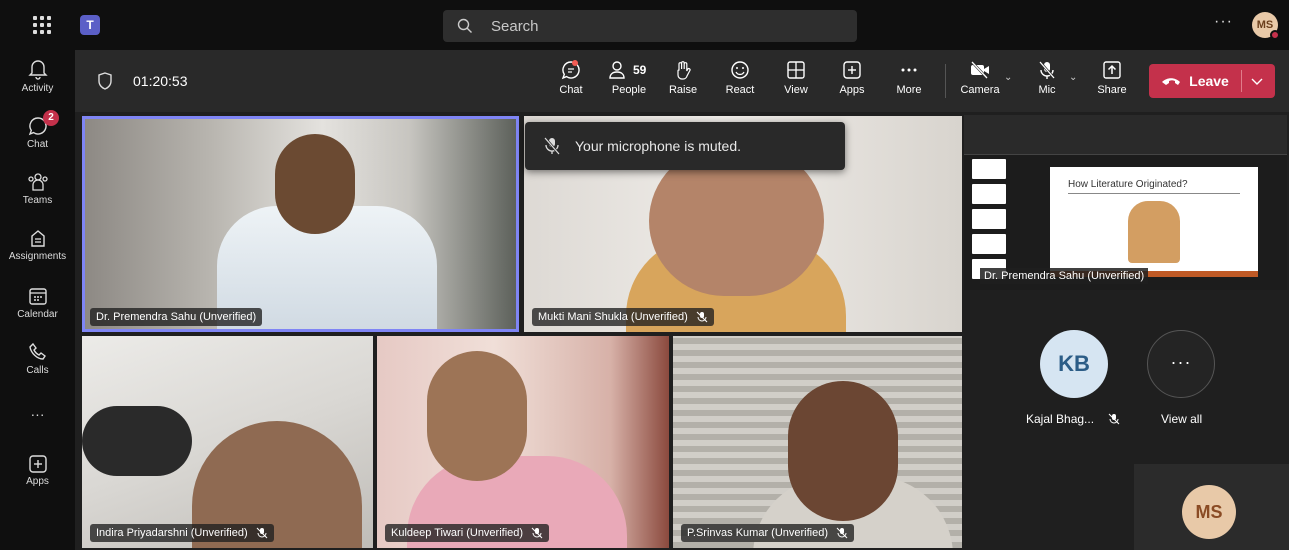 Image resolution: width=1289 pixels, height=550 pixels. I want to click on chevron-down-icon, so click(1257, 81).